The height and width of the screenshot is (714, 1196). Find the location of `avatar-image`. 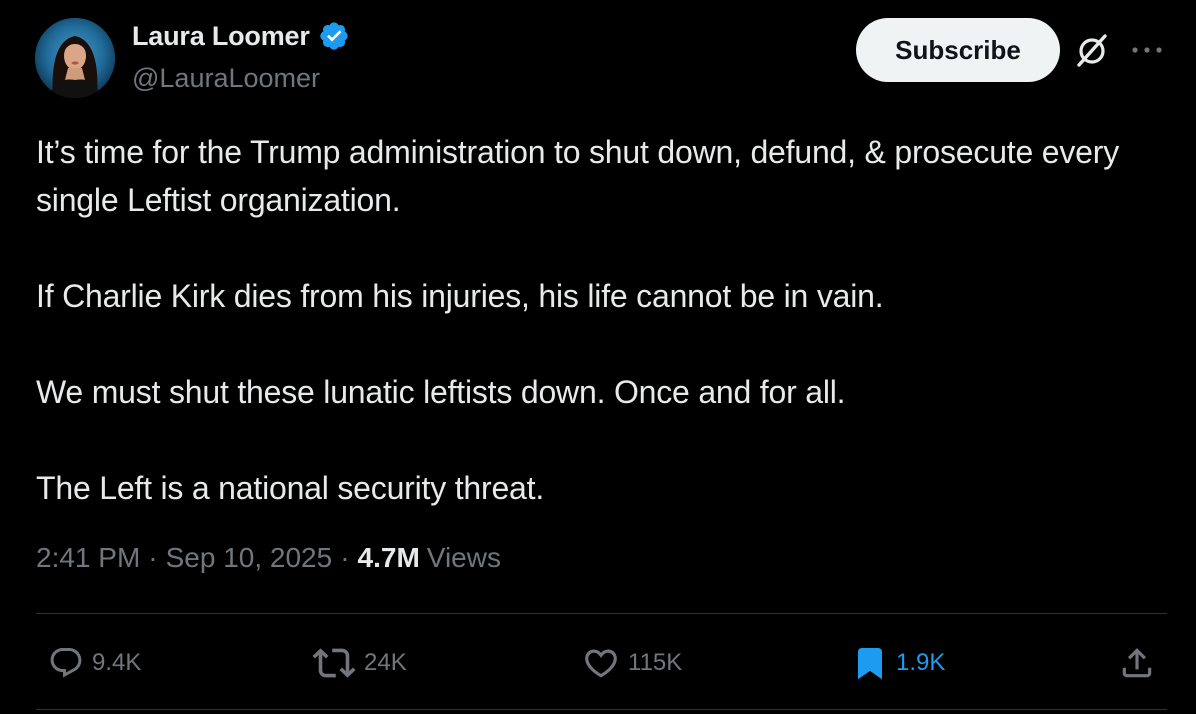

avatar-image is located at coordinates (75, 58).